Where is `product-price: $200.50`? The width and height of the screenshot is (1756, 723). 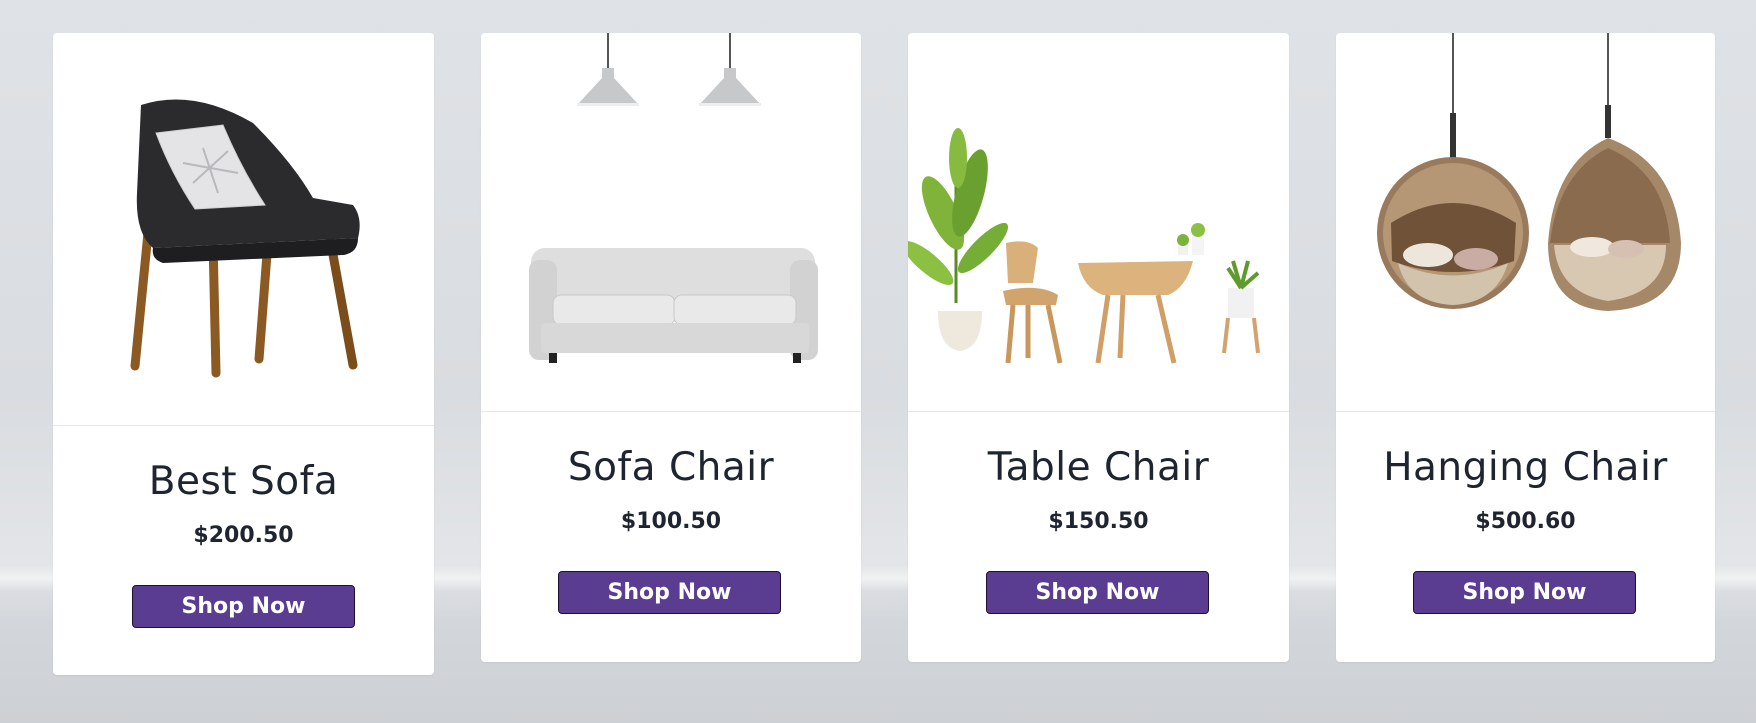 product-price: $200.50 is located at coordinates (243, 535).